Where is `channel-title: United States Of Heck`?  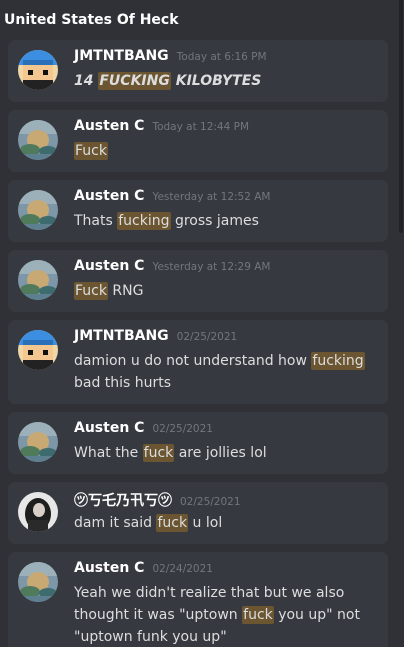 channel-title: United States Of Heck is located at coordinates (91, 20).